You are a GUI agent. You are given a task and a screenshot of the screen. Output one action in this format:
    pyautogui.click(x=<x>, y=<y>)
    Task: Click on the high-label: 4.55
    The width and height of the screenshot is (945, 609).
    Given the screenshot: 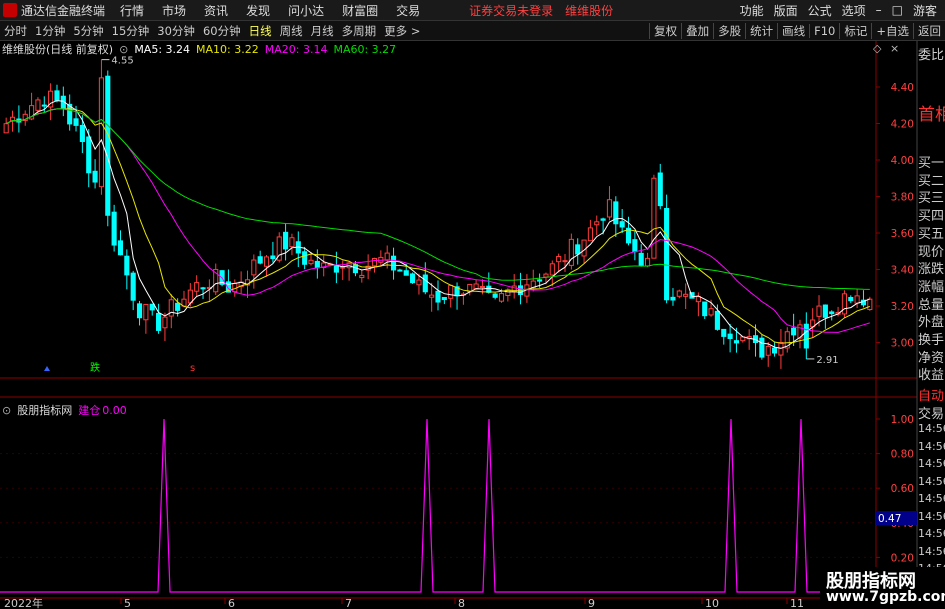 What is the action you would take?
    pyautogui.click(x=122, y=61)
    